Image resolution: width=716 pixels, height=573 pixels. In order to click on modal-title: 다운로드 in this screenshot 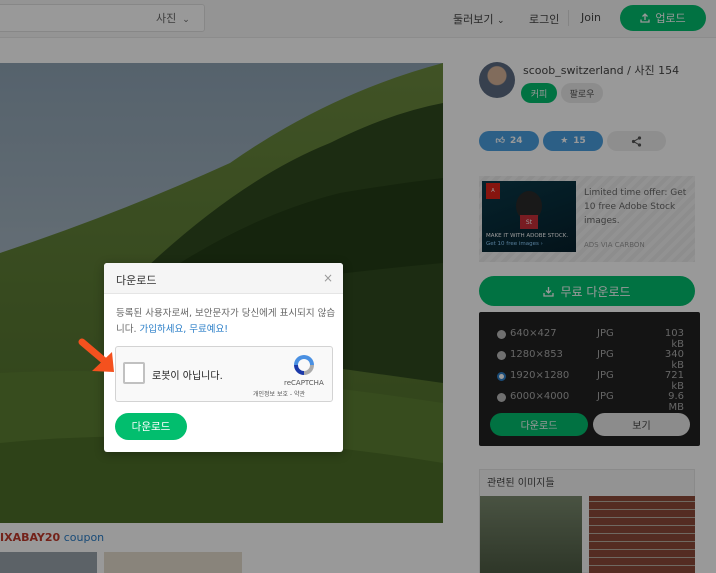, I will do `click(136, 280)`.